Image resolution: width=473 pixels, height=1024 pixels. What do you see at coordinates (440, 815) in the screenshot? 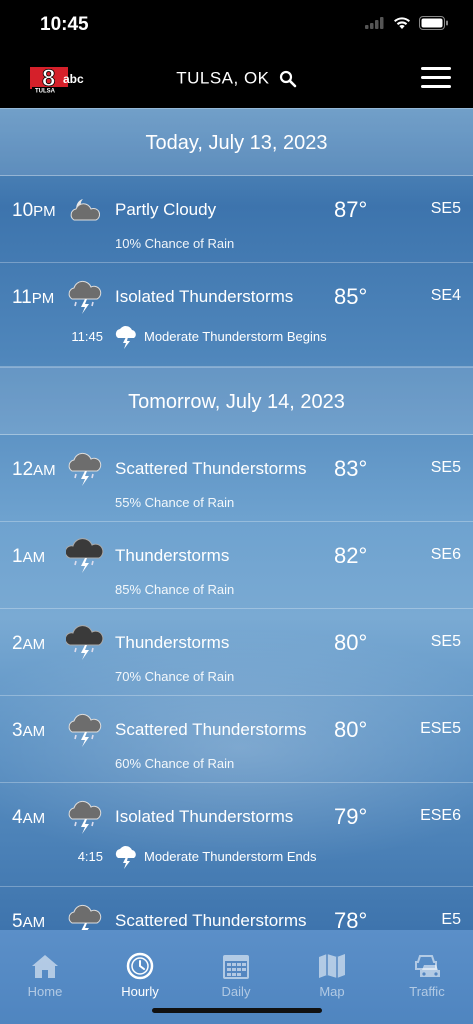
I see `wind: ESE6` at bounding box center [440, 815].